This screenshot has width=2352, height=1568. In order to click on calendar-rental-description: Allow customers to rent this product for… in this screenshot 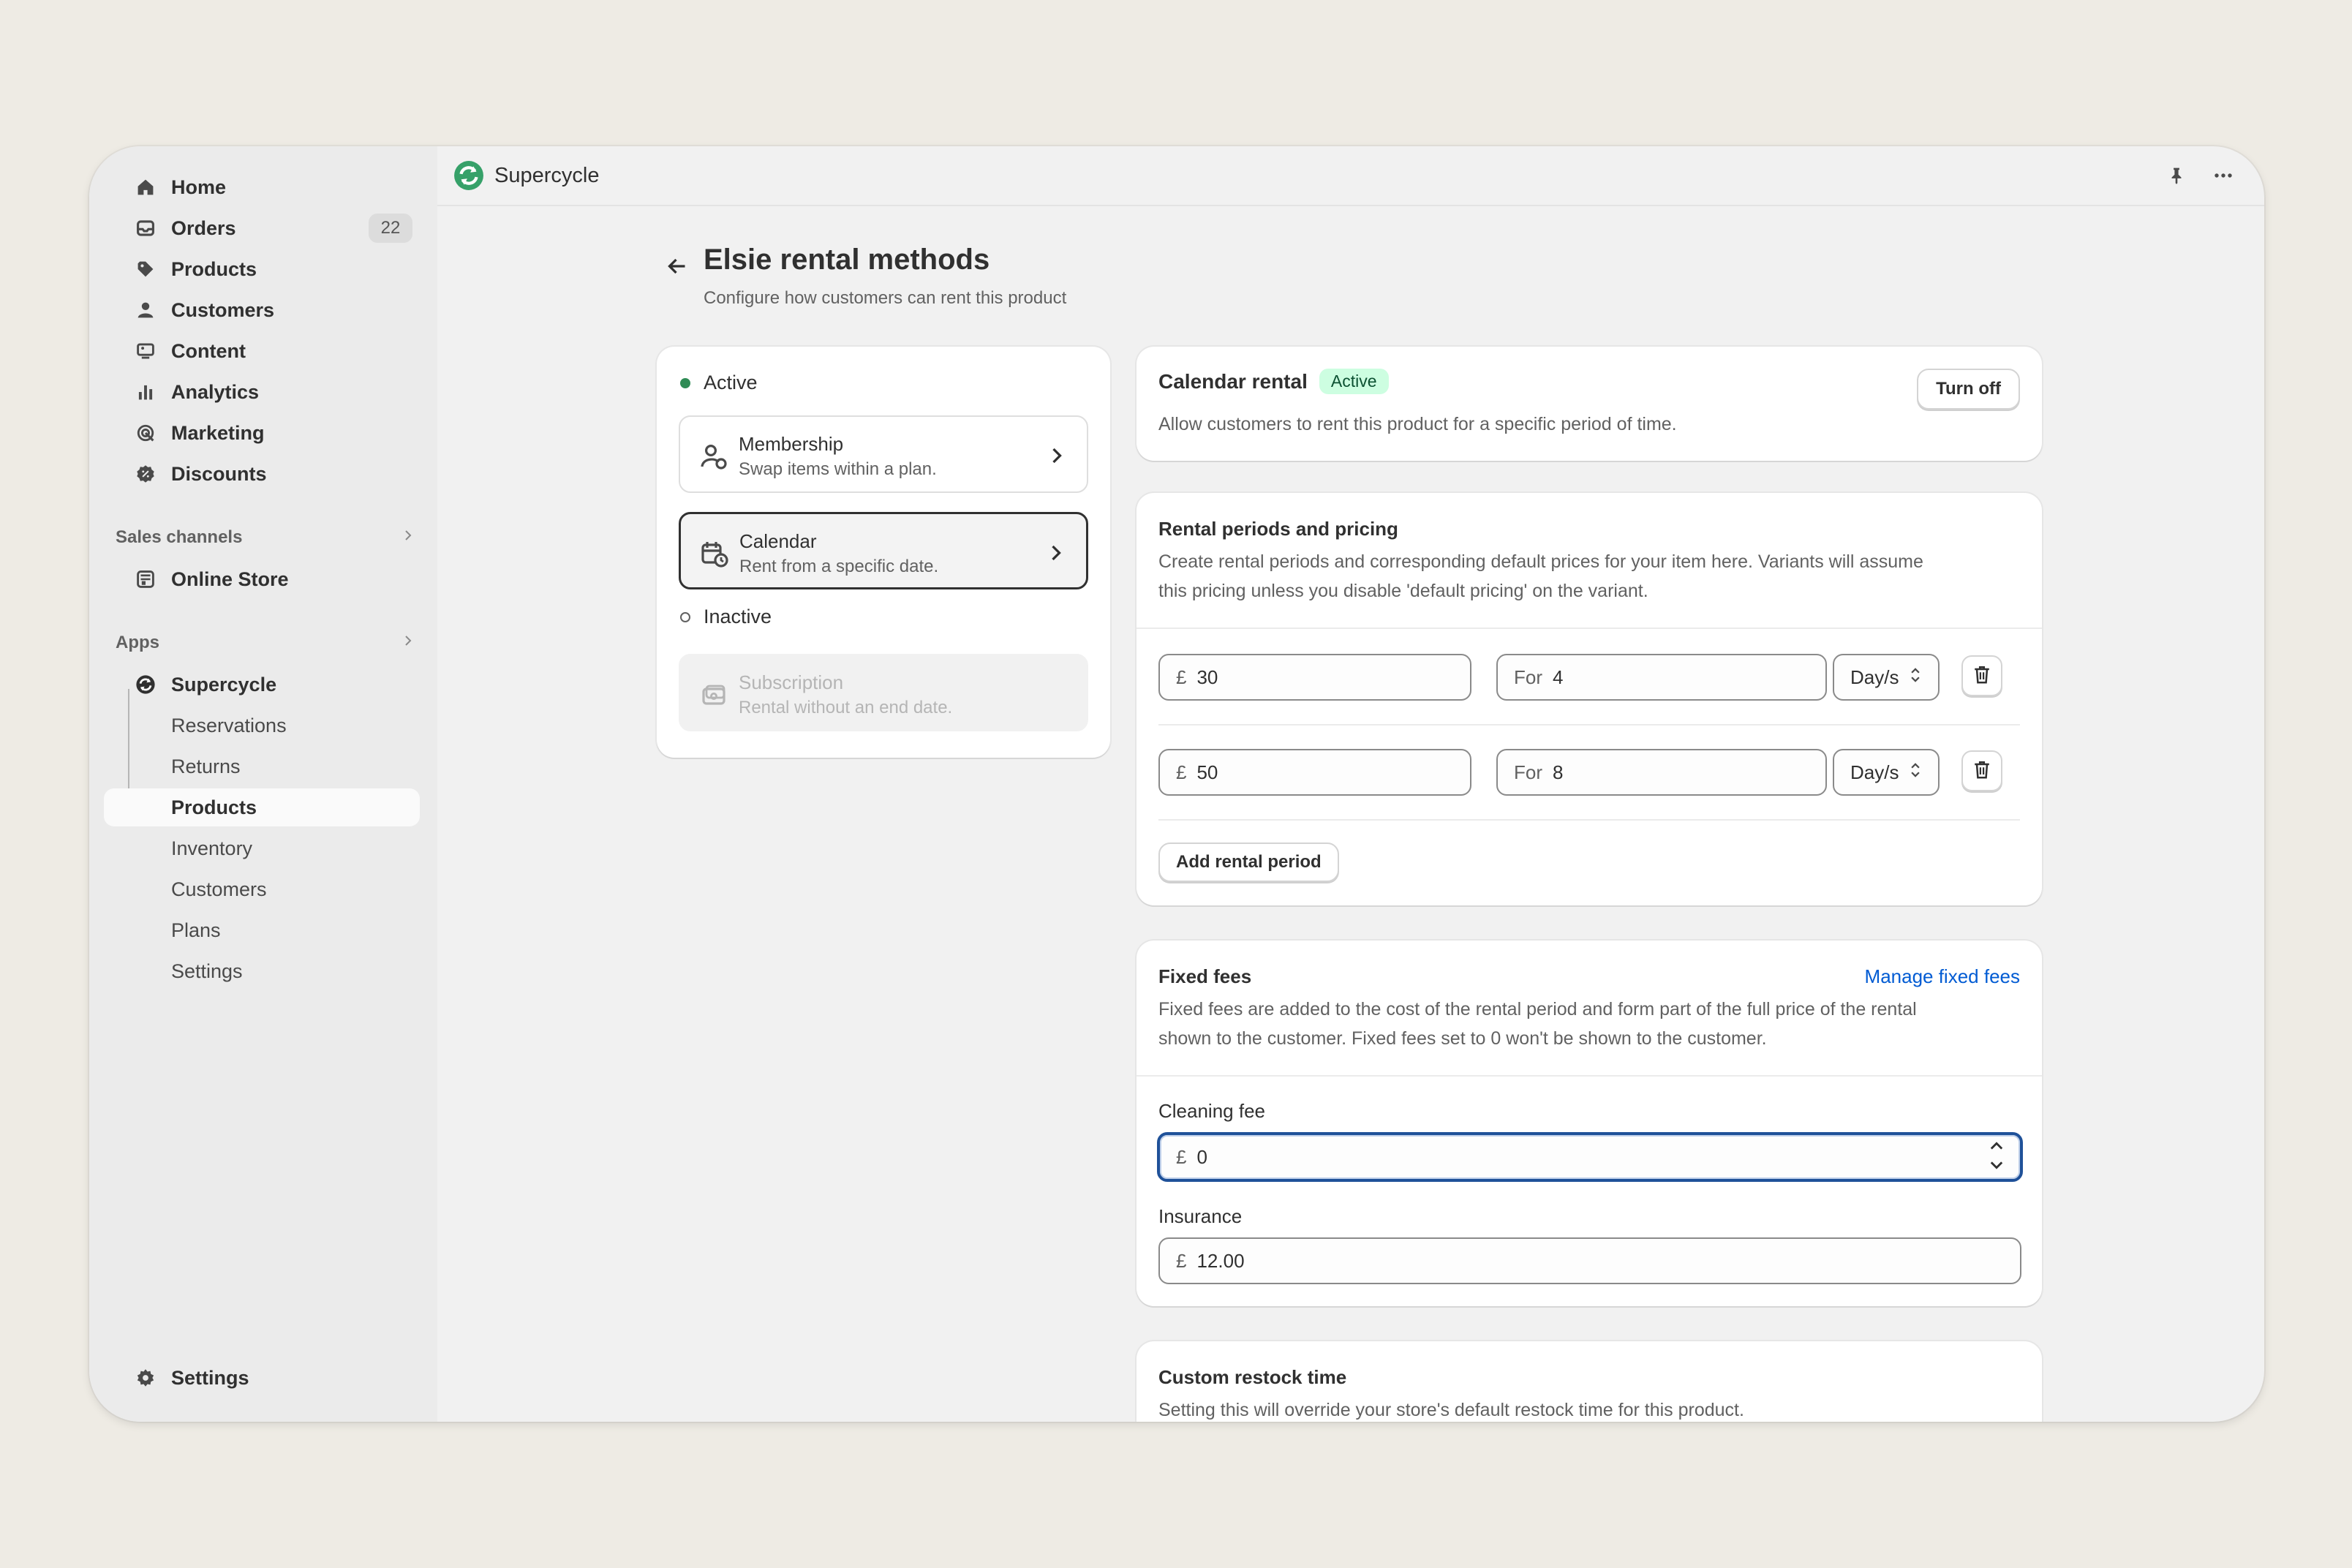, I will do `click(1417, 424)`.